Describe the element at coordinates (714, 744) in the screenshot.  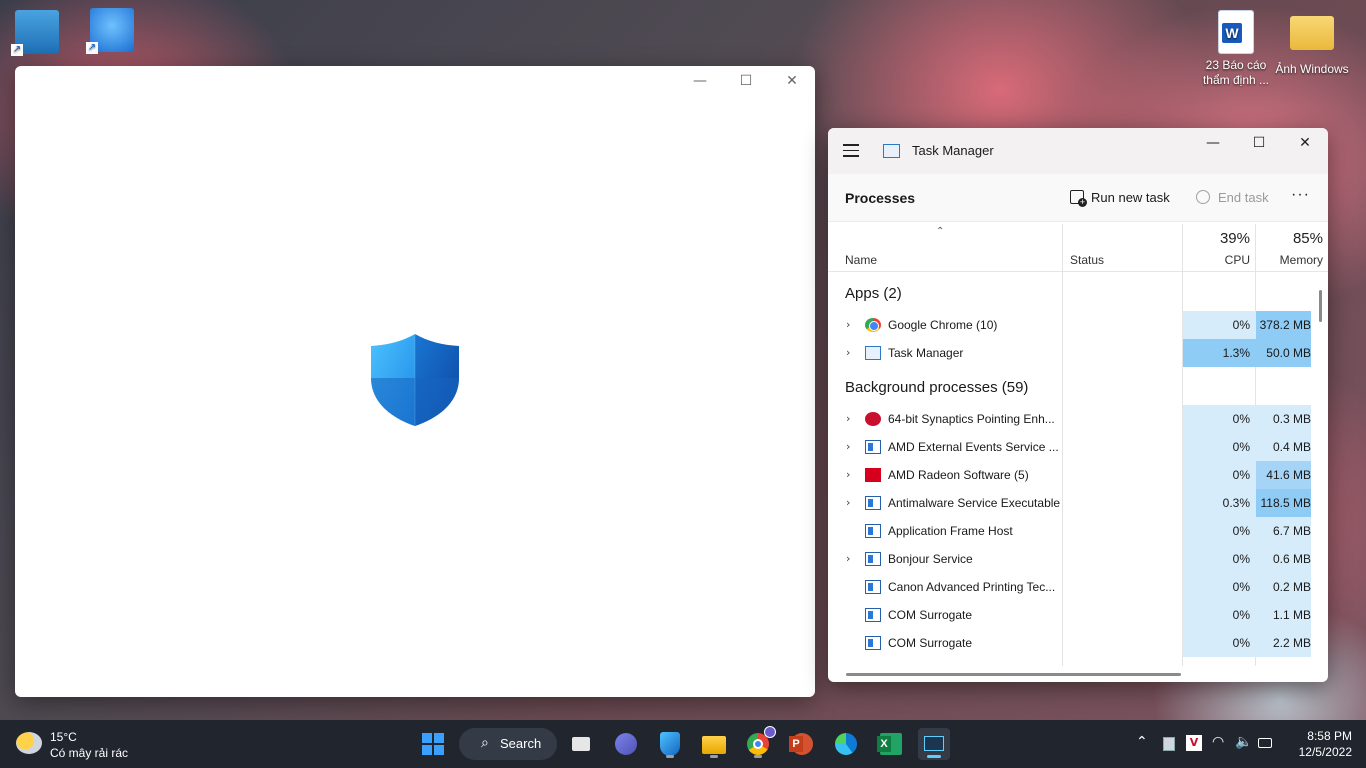
I see `file-explorer-icon` at that location.